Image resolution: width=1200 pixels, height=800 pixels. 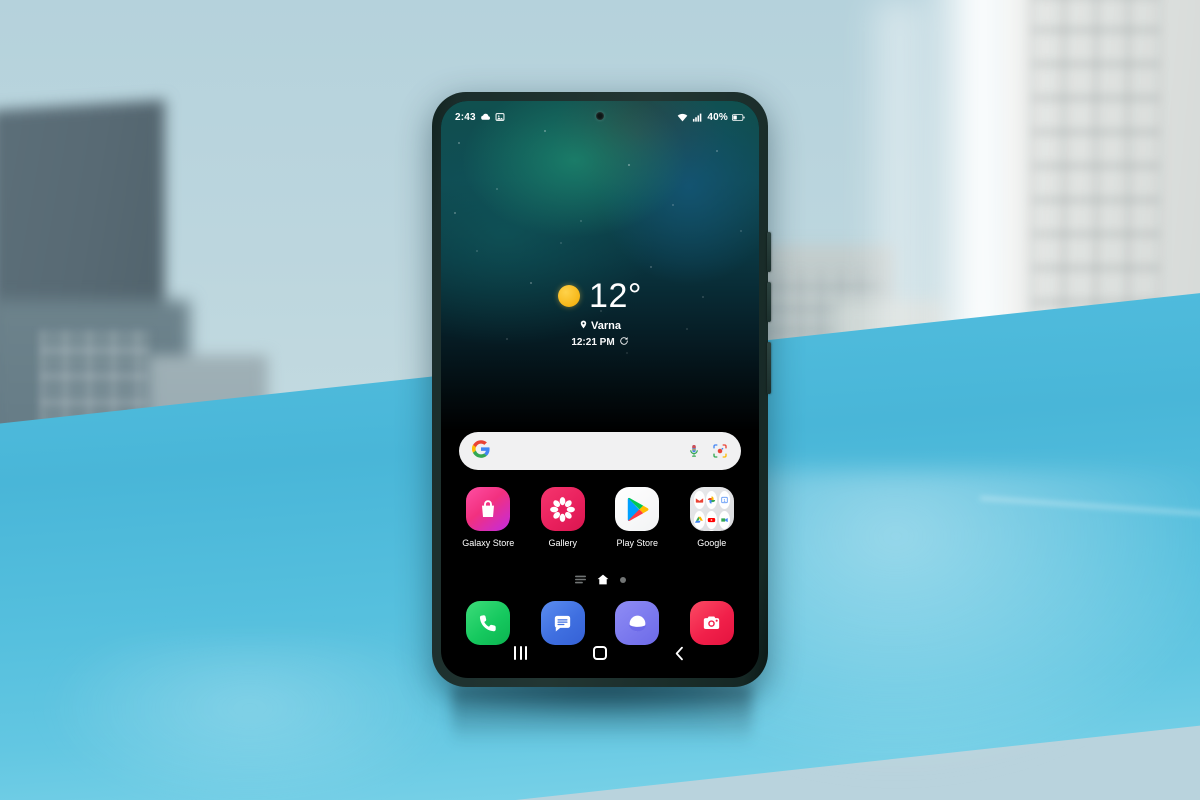 What do you see at coordinates (699, 530) in the screenshot?
I see `mini-icon-maps` at bounding box center [699, 530].